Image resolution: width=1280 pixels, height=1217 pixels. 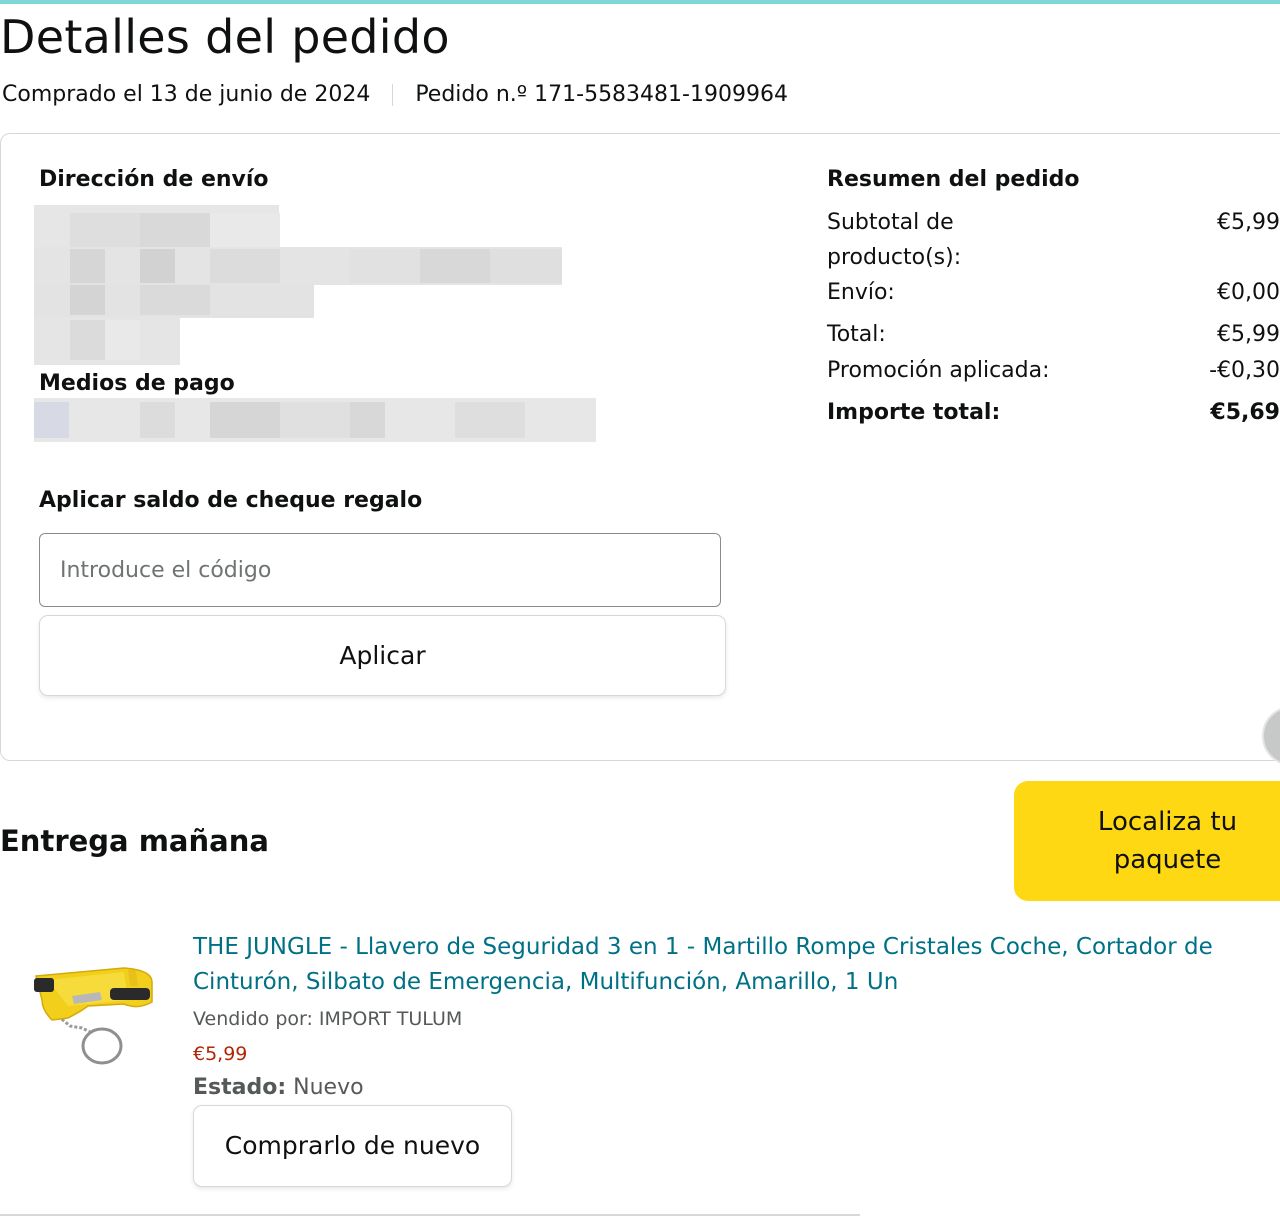 I want to click on product-image, so click(x=92, y=1015).